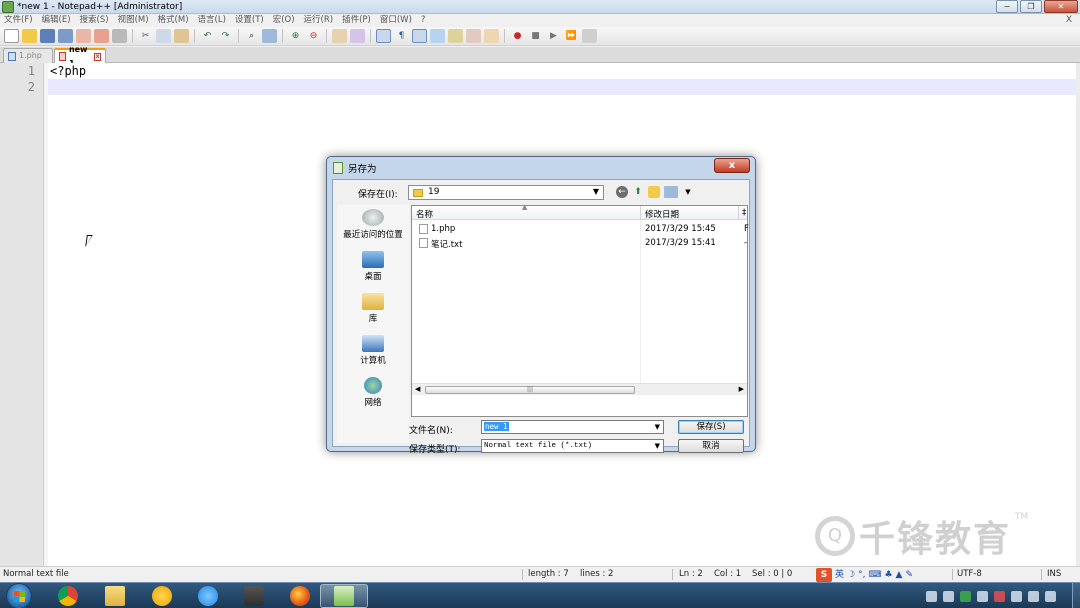 The image size is (1080, 608). I want to click on function-list-icon, so click(473, 36).